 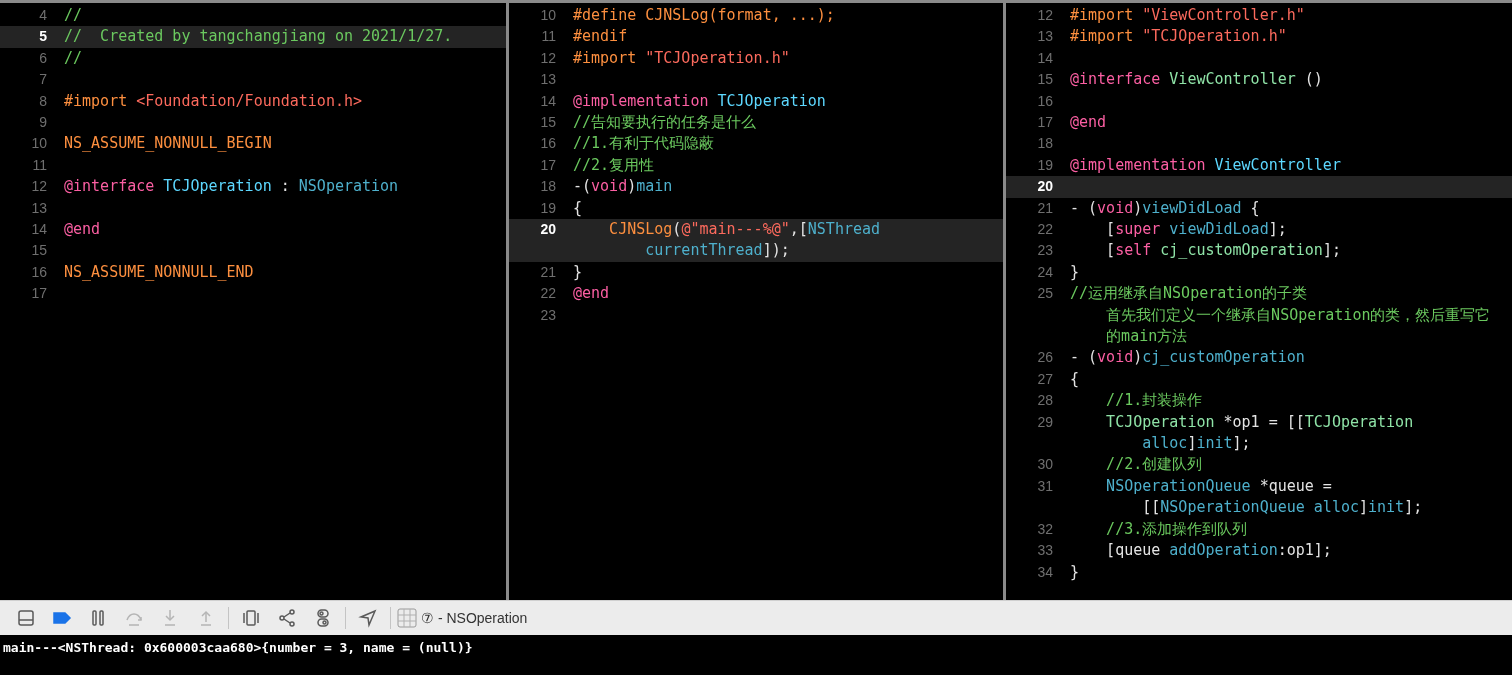 I want to click on code-line: NS_ASSUME_NONNULL_BEGIN, so click(x=168, y=144).